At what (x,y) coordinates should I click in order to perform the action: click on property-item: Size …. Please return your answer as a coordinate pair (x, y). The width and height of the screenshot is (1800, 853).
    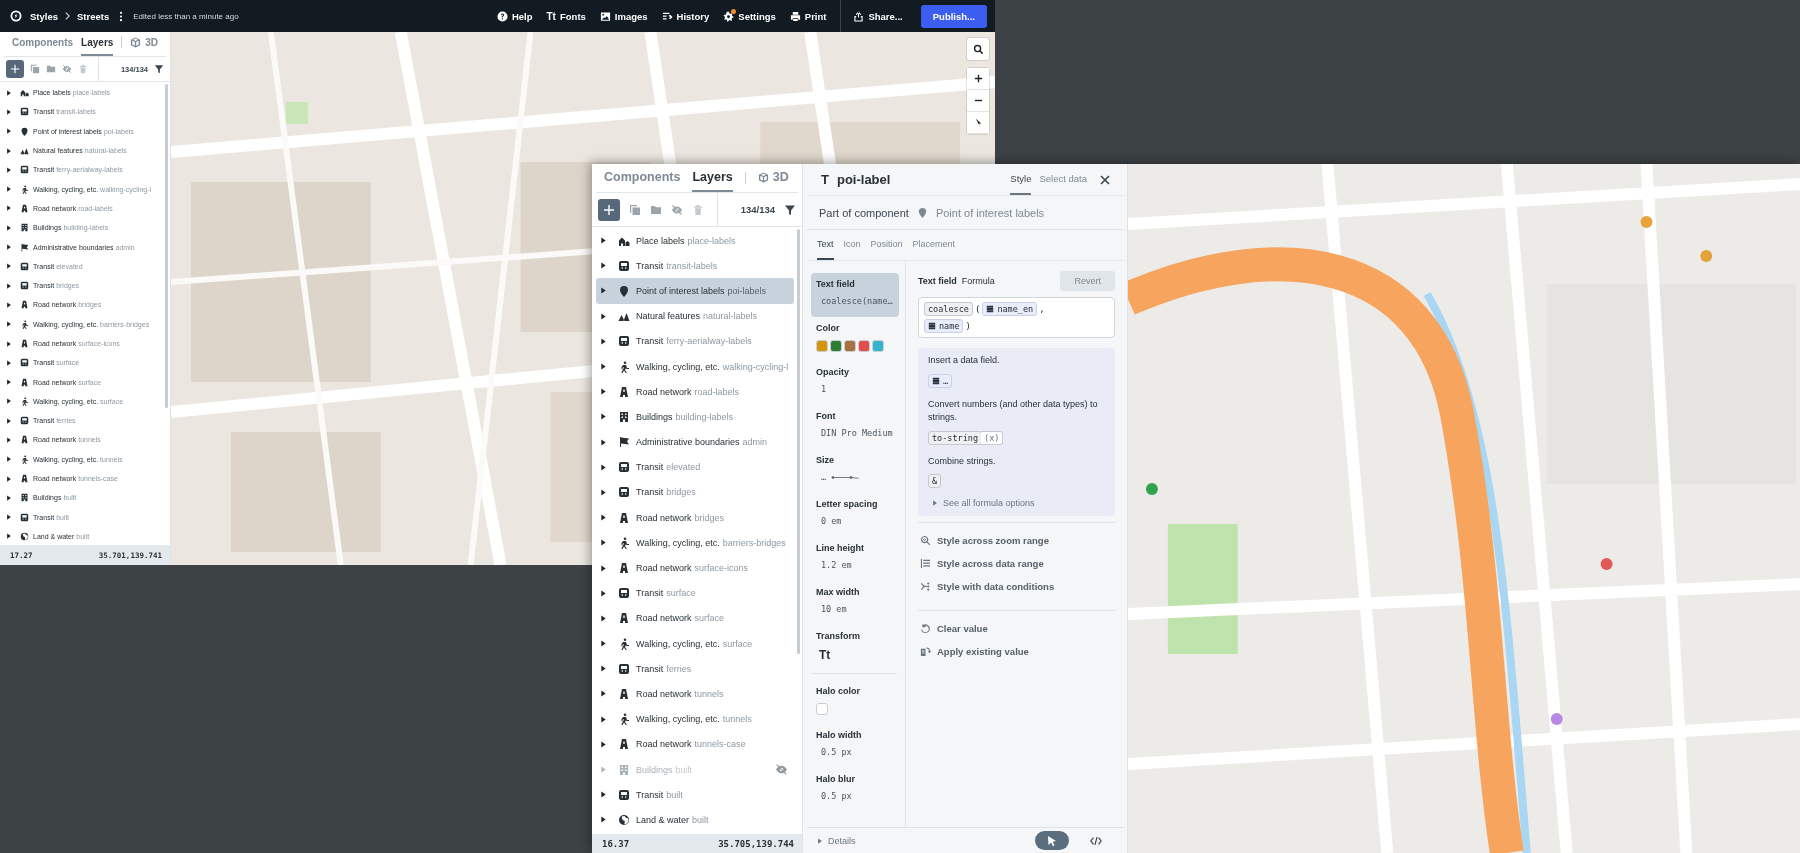
    Looking at the image, I should click on (855, 471).